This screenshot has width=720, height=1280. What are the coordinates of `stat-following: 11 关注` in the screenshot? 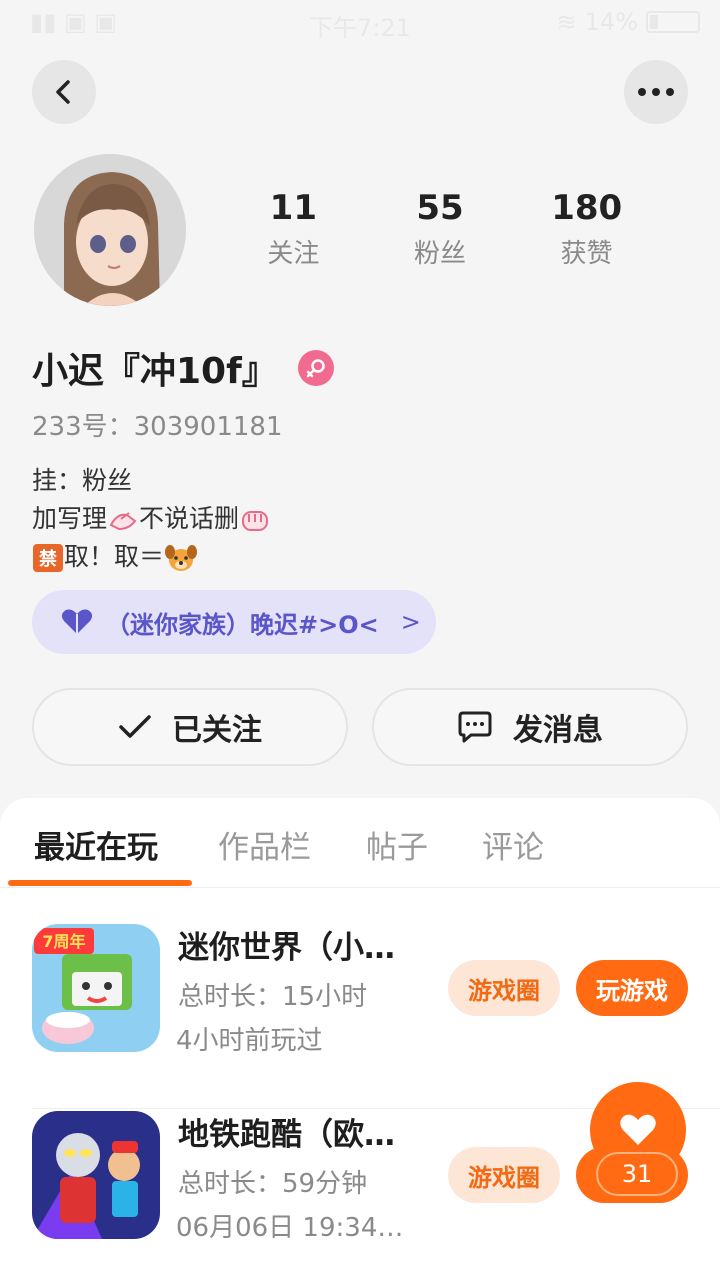 It's located at (293, 231).